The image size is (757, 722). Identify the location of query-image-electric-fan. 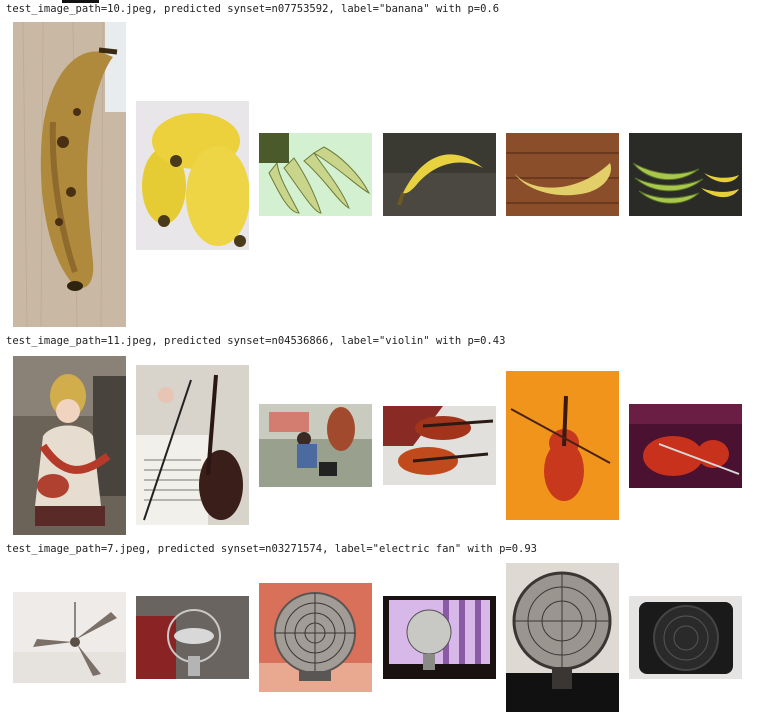
(69, 637).